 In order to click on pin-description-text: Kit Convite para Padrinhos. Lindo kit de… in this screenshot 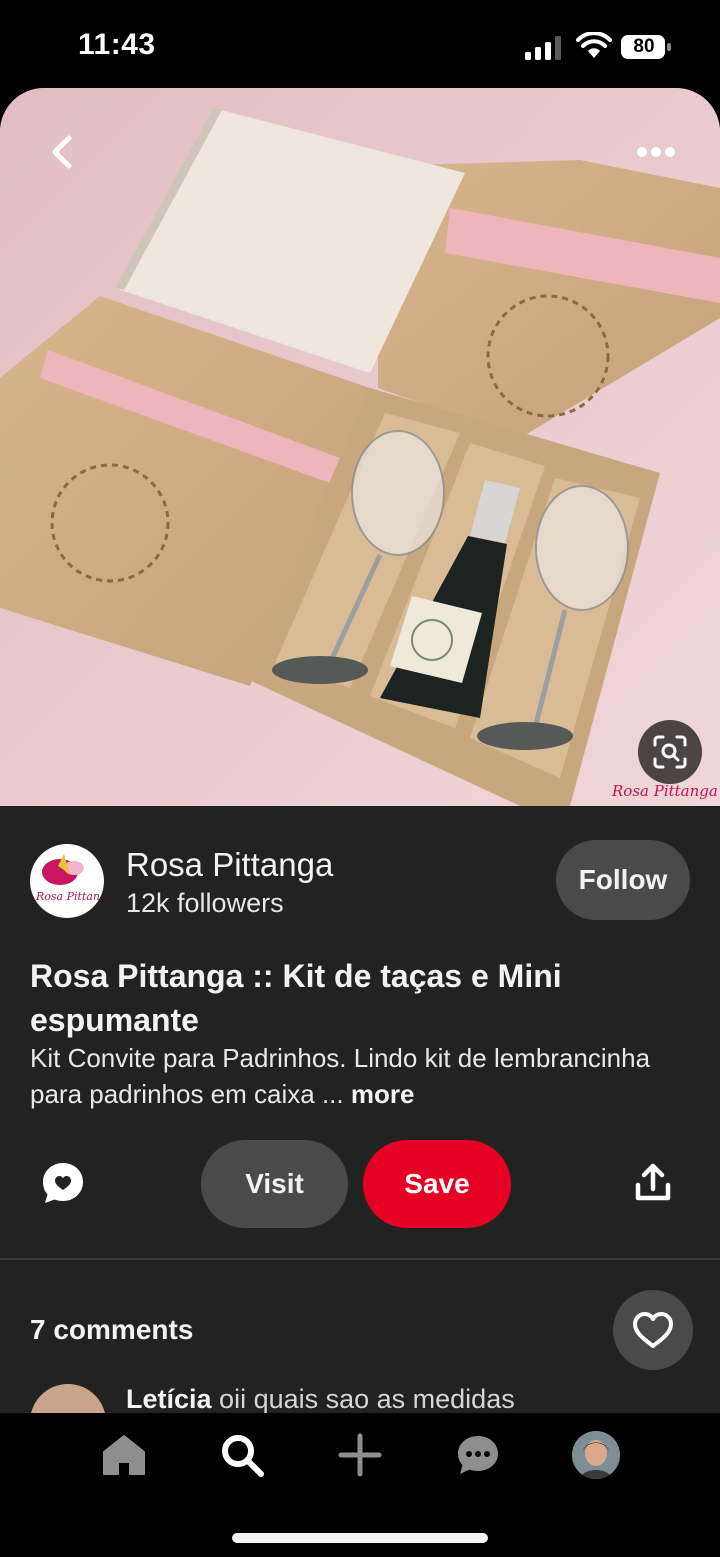, I will do `click(340, 1076)`.